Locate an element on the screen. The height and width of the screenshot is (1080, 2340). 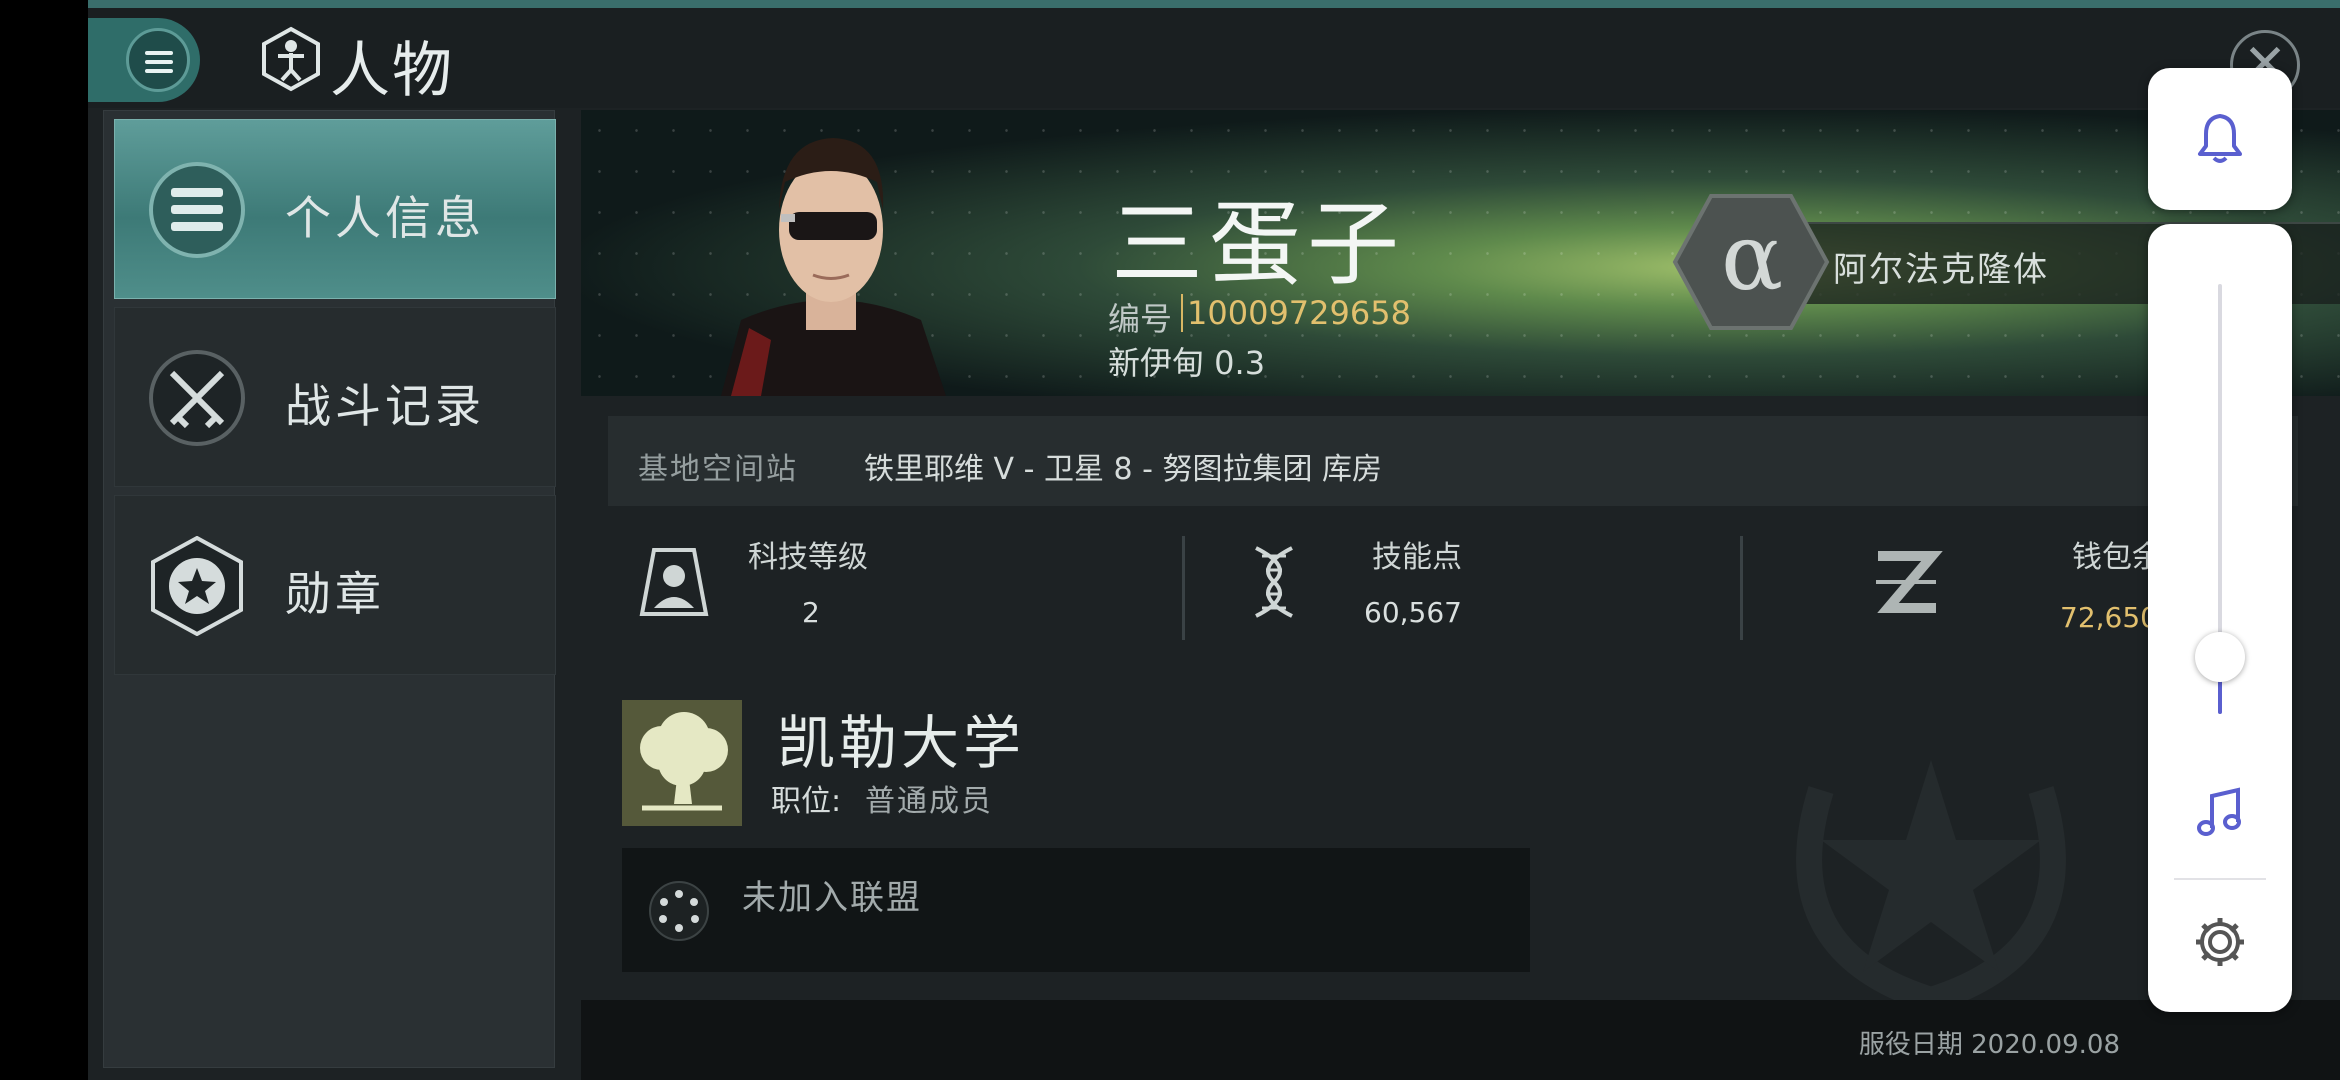
pilot-icon is located at coordinates (674, 582).